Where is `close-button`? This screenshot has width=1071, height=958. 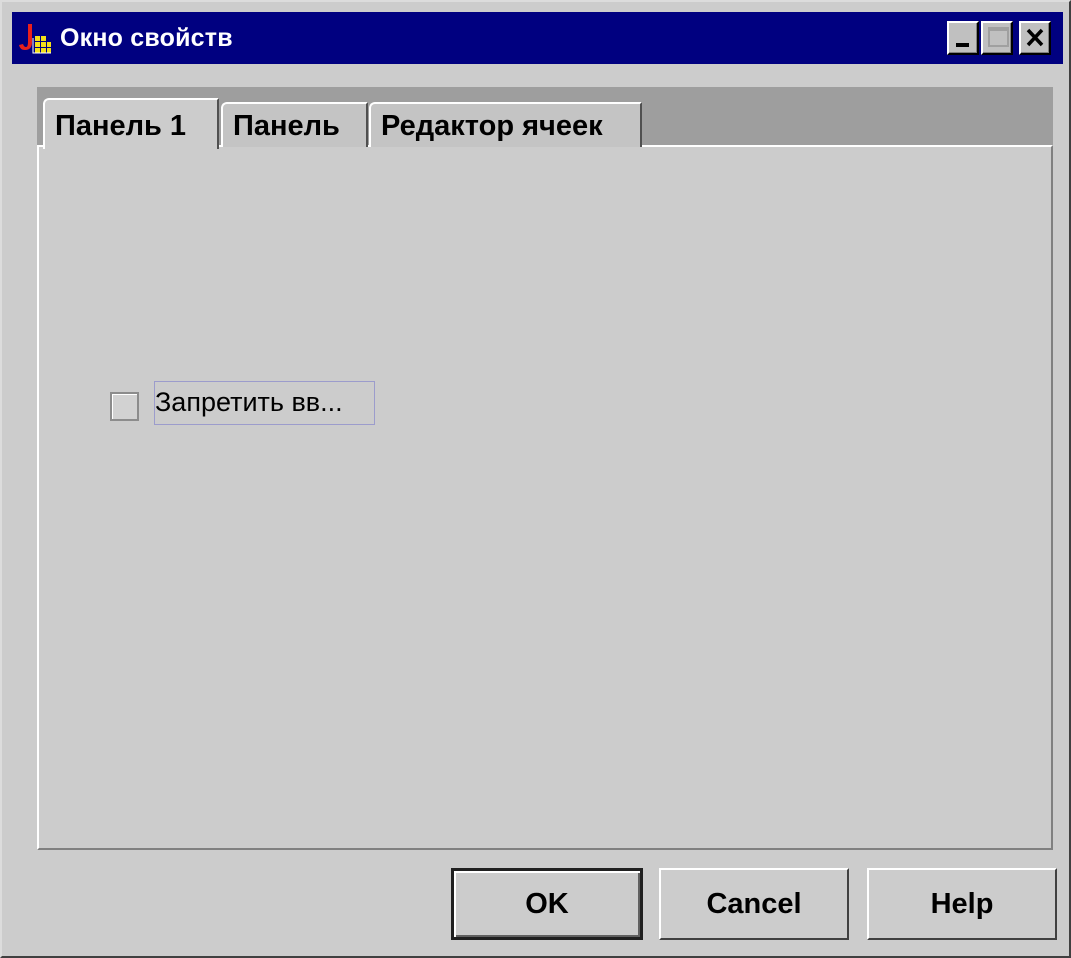
close-button is located at coordinates (1035, 38).